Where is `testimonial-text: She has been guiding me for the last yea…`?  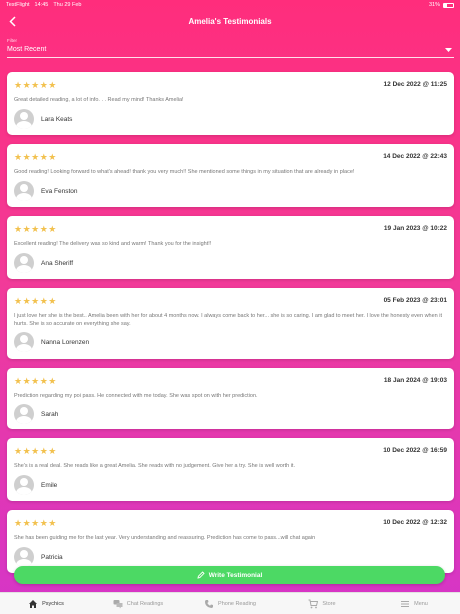
testimonial-text: She has been guiding me for the last yea… is located at coordinates (165, 538).